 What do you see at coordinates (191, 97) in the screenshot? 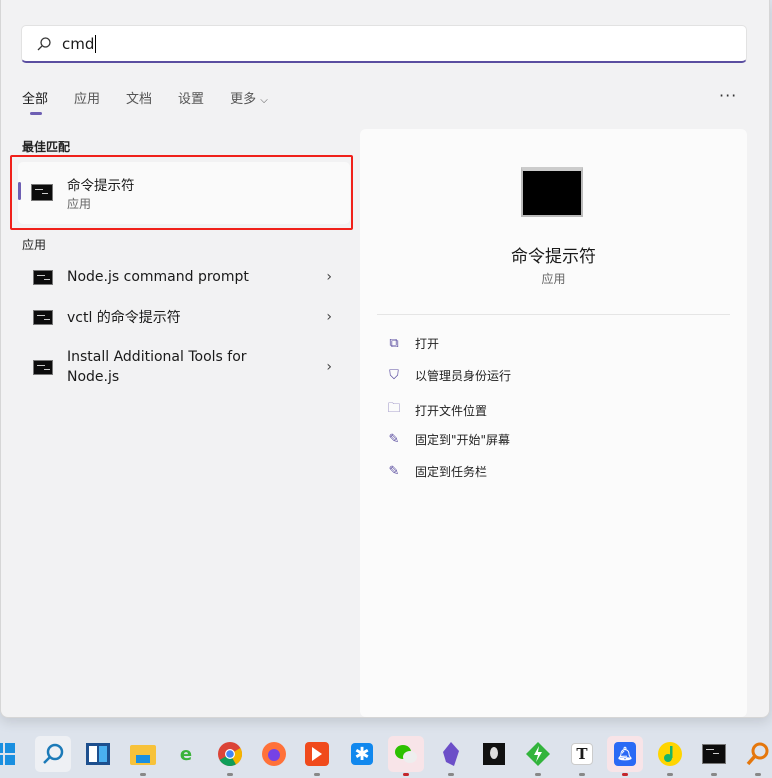
I see `tab-settings: 设置` at bounding box center [191, 97].